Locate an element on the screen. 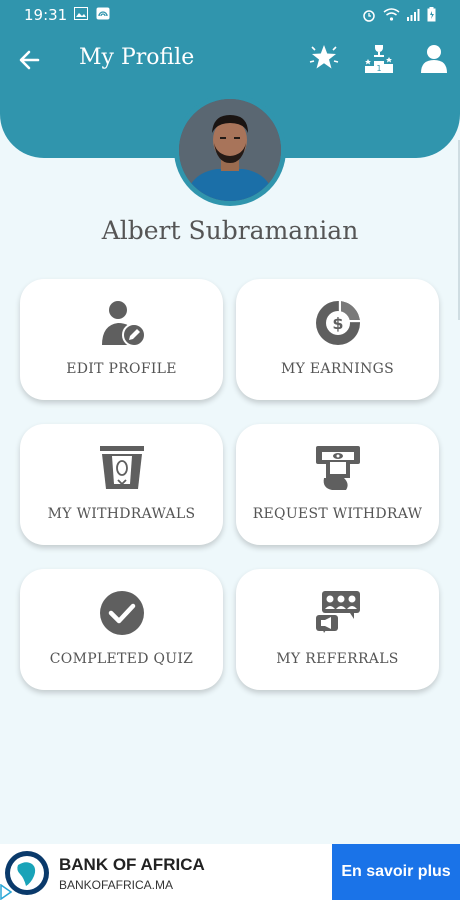 This screenshot has width=460, height=900. edit-profile-label: EDIT PROFILE is located at coordinates (121, 369).